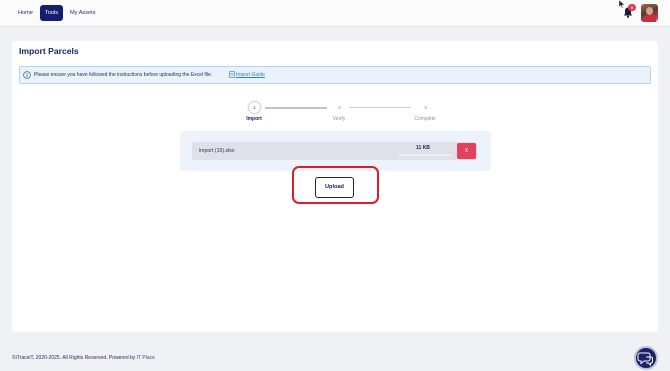 This screenshot has width=670, height=371. I want to click on user-avatar, so click(649, 13).